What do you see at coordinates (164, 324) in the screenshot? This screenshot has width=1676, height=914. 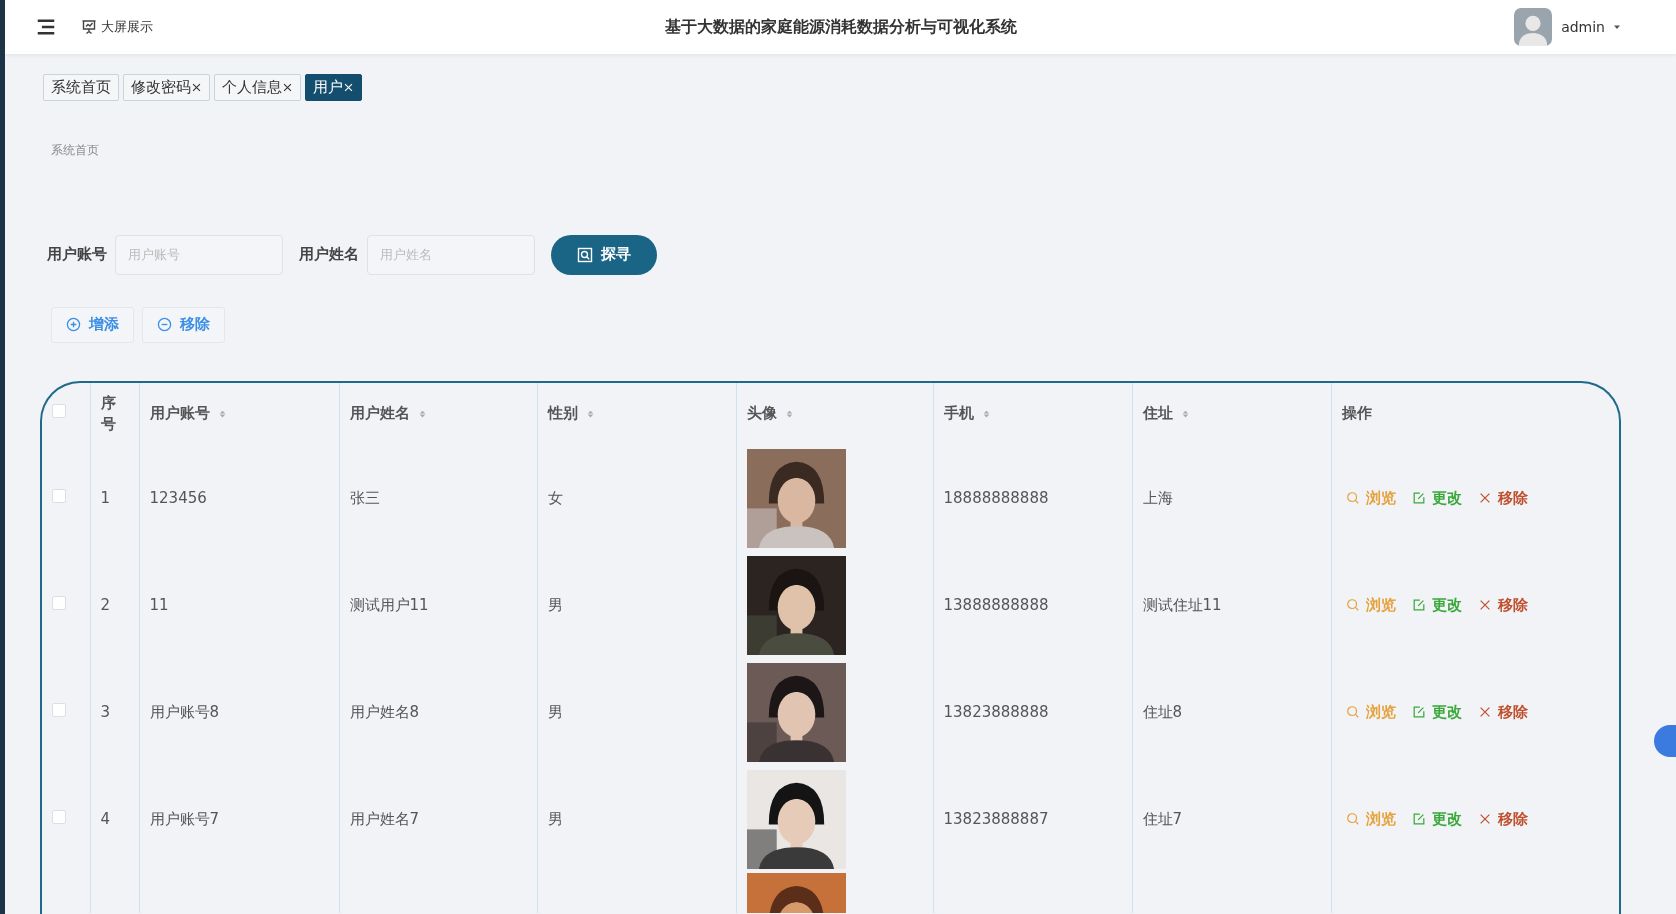 I see `minus-circle-icon` at bounding box center [164, 324].